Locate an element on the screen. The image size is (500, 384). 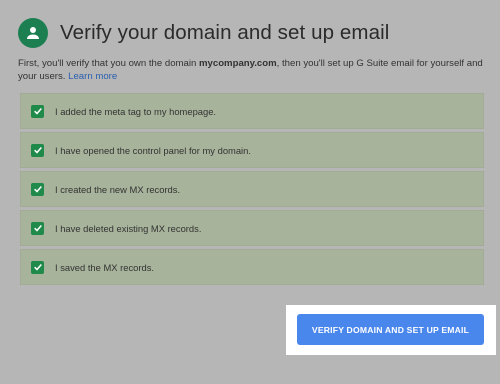
checklist-item-label: I have deleted existing MX records. is located at coordinates (128, 228).